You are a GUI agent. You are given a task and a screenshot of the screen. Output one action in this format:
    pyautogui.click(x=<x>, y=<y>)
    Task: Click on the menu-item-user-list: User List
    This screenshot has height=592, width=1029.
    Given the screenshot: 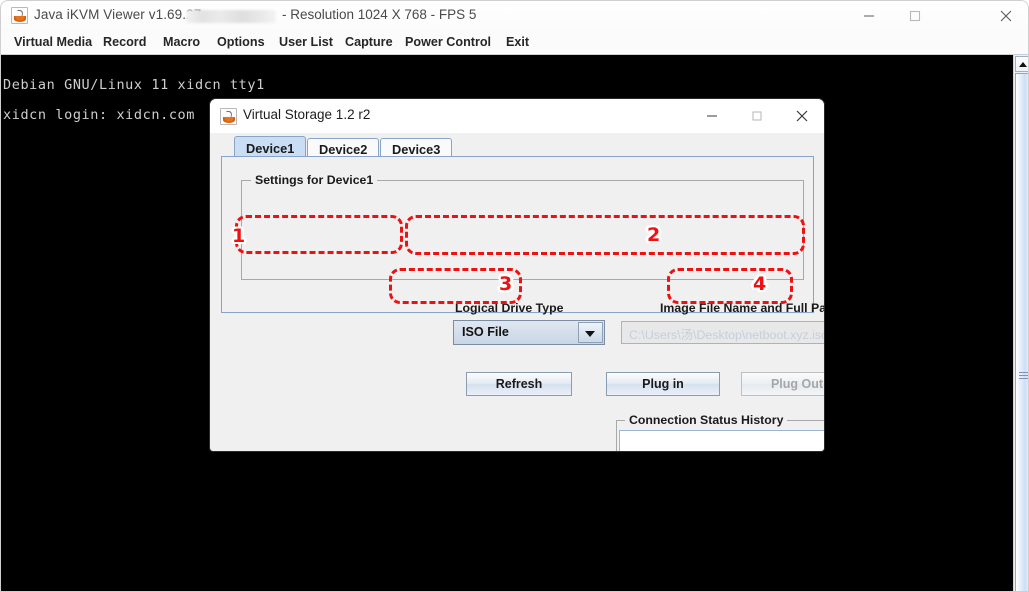 What is the action you would take?
    pyautogui.click(x=306, y=42)
    